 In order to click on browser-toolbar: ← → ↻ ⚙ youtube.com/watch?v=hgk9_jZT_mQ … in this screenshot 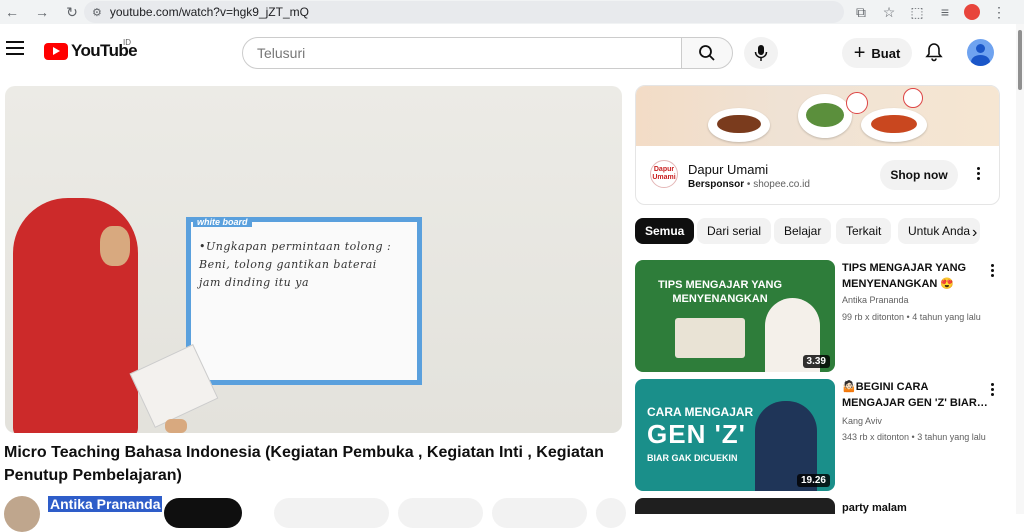, I will do `click(512, 12)`.